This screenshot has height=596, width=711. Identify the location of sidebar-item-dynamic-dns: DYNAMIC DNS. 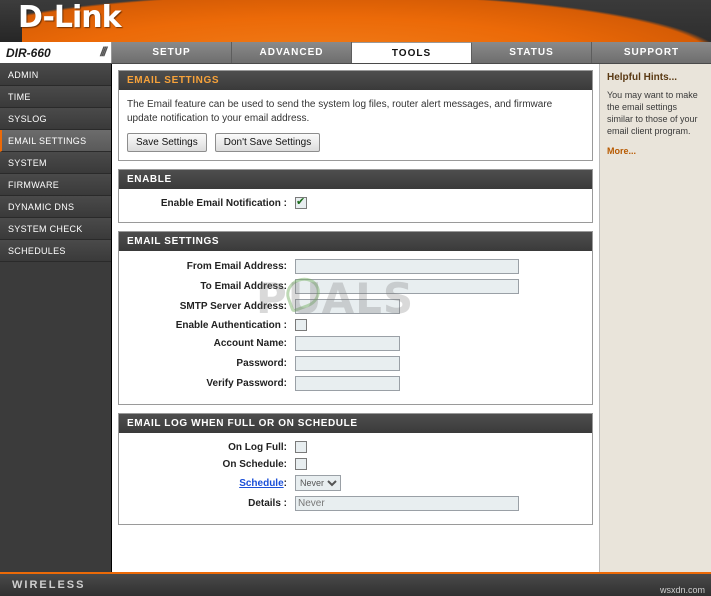
(55, 207).